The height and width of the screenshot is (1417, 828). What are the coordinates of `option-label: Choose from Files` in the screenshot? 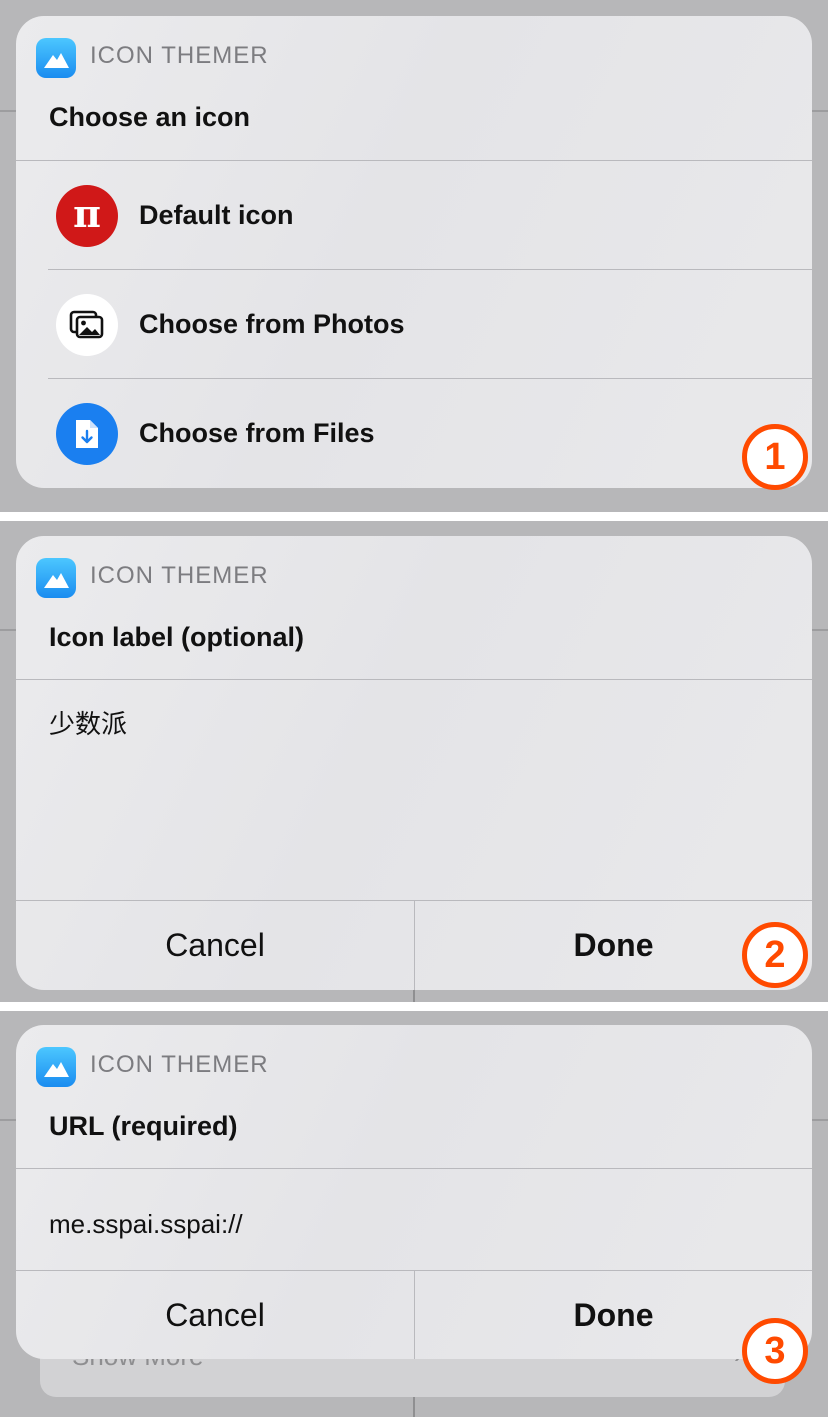 It's located at (257, 433).